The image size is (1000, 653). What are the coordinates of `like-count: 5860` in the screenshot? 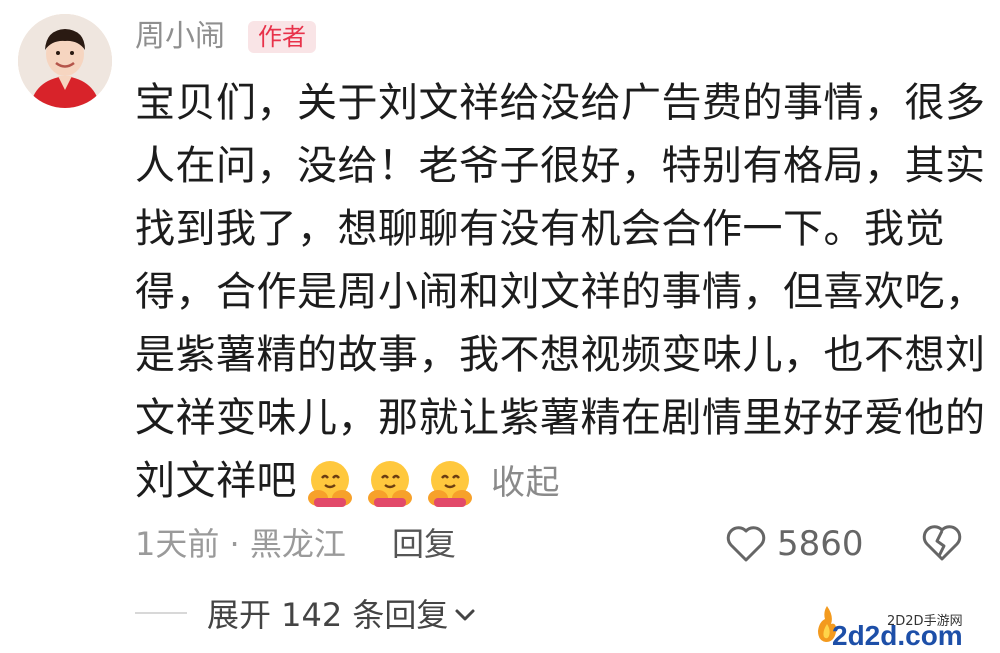 It's located at (820, 544).